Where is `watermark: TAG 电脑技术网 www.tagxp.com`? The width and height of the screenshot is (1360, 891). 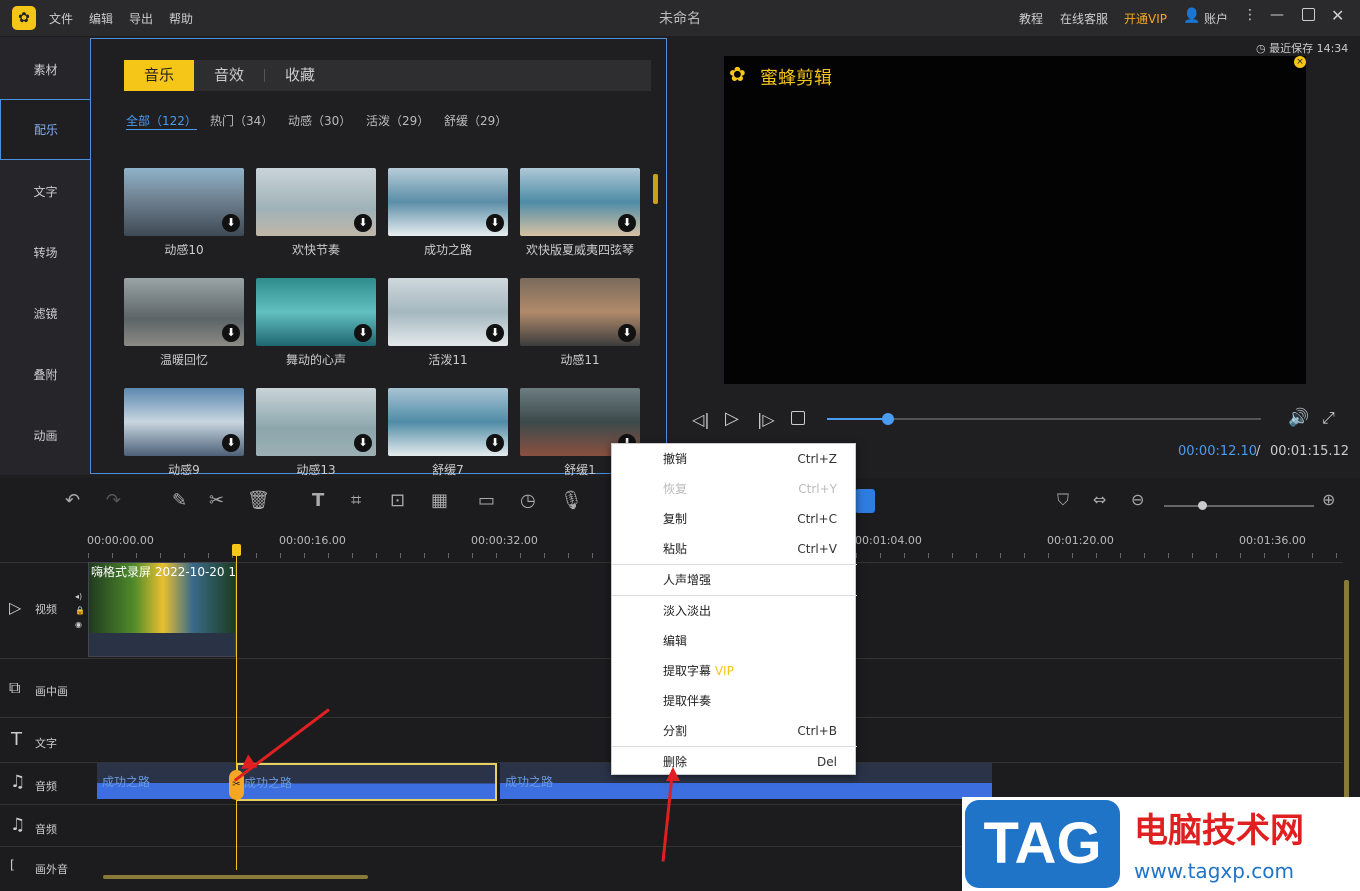
watermark: TAG 电脑技术网 www.tagxp.com is located at coordinates (1161, 844).